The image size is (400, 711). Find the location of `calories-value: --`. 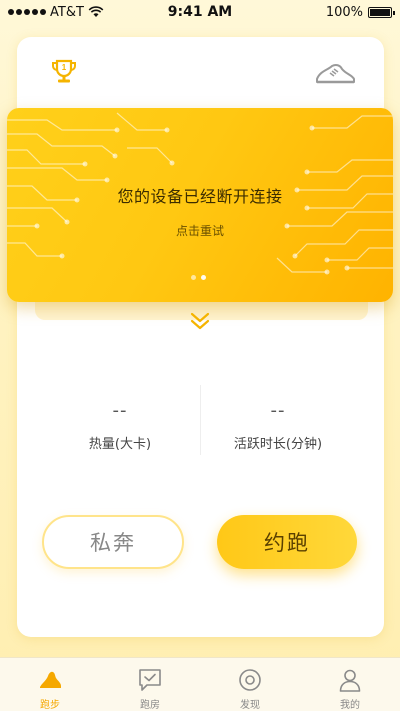

calories-value: -- is located at coordinates (120, 410).